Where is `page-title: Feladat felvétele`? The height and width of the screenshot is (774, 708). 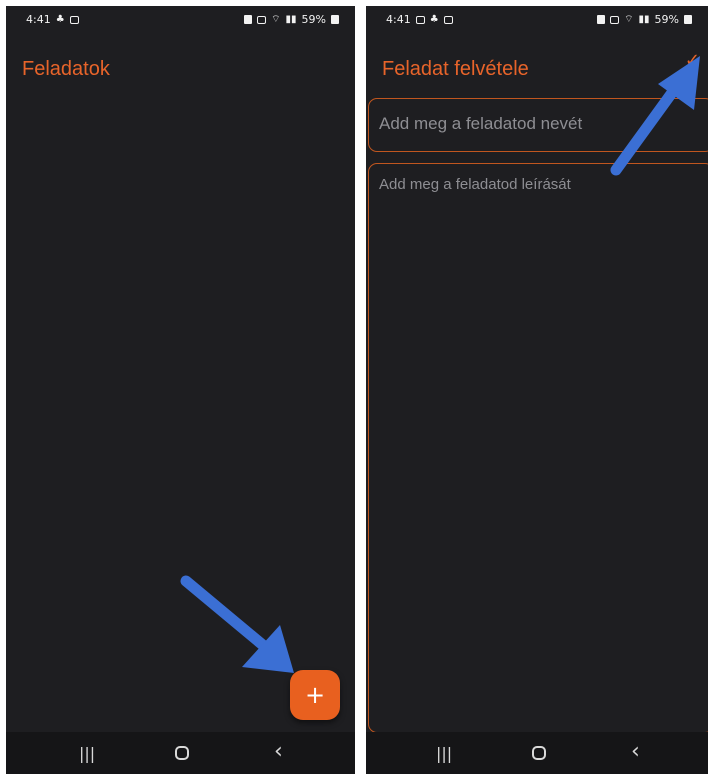 page-title: Feladat felvétele is located at coordinates (455, 69).